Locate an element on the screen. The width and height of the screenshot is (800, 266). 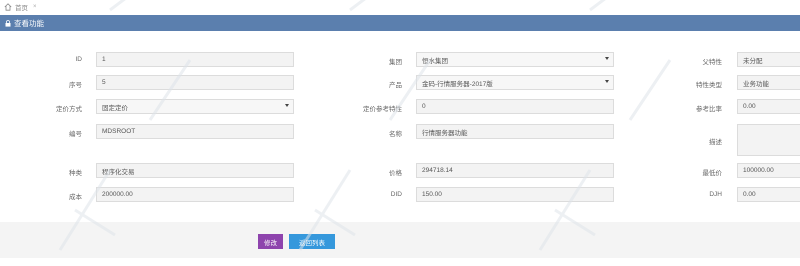
seq-field: 5 is located at coordinates (195, 82).